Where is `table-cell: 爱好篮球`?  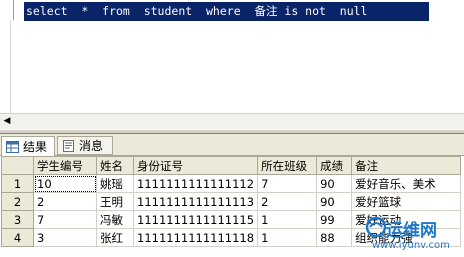
table-cell: 爱好篮球 is located at coordinates (406, 201).